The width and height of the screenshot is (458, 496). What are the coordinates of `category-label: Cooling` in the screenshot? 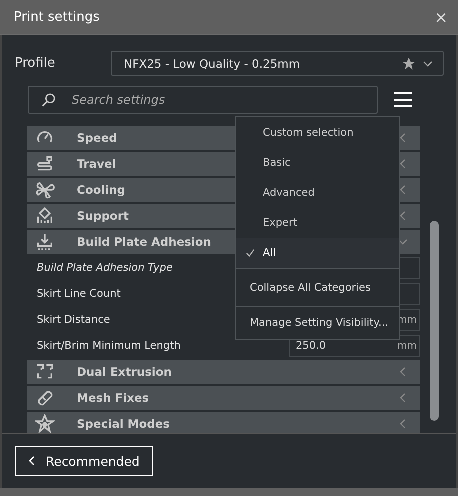 It's located at (101, 190).